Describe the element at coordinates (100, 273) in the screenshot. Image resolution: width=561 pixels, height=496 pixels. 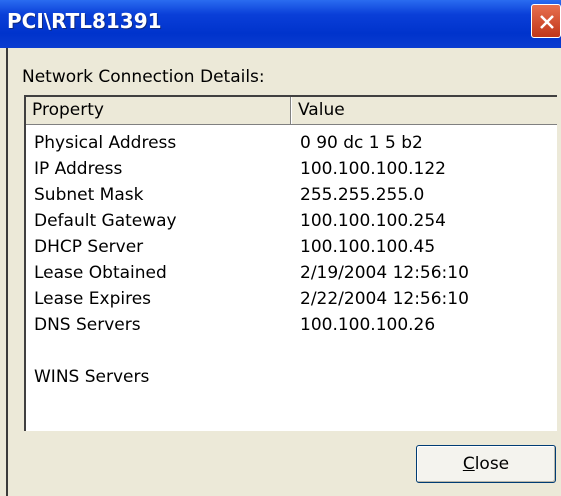
I see `property-cell: Lease Obtained` at that location.